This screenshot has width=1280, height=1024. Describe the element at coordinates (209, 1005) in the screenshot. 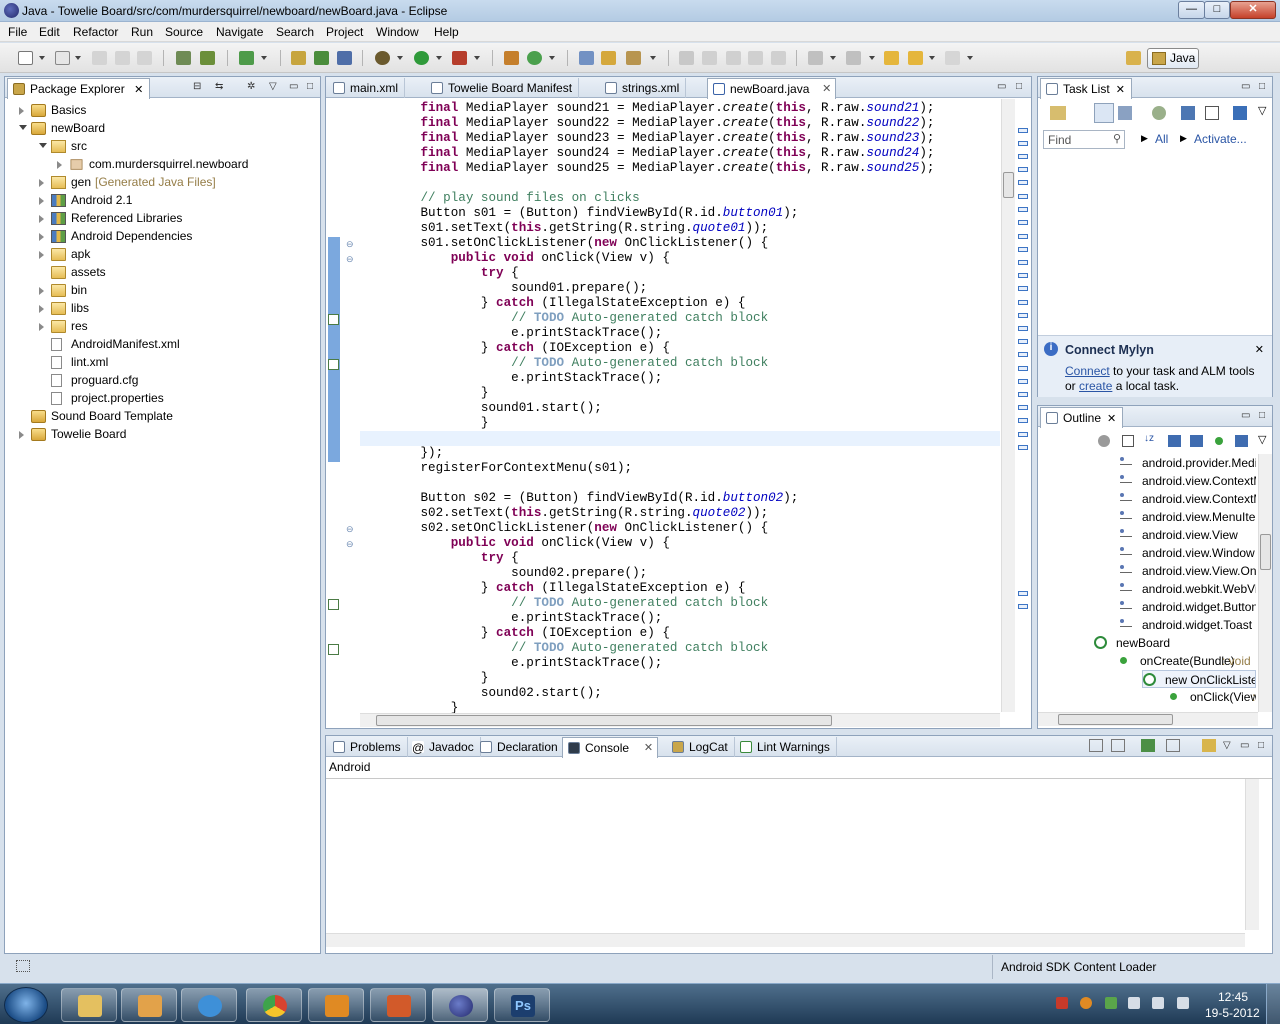

I see `taskbar-ie` at that location.